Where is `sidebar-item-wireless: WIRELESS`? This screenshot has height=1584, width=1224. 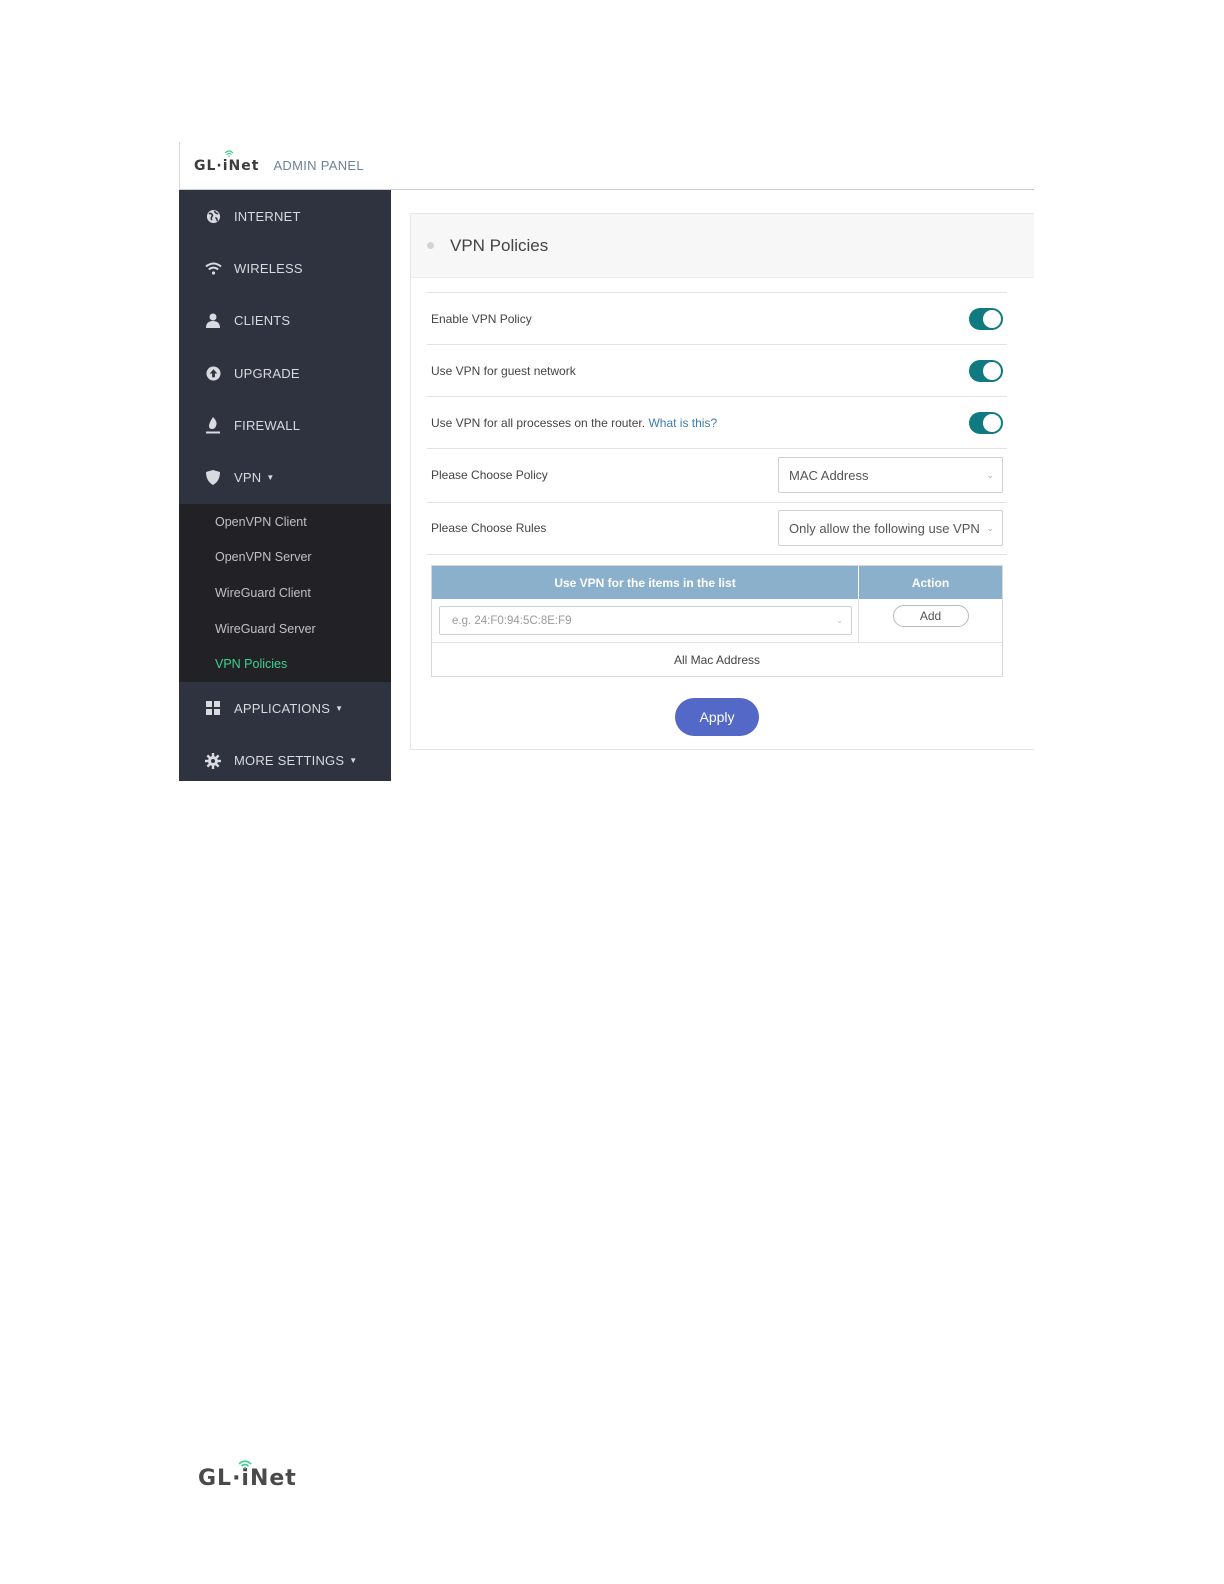
sidebar-item-wireless: WIRELESS is located at coordinates (285, 268).